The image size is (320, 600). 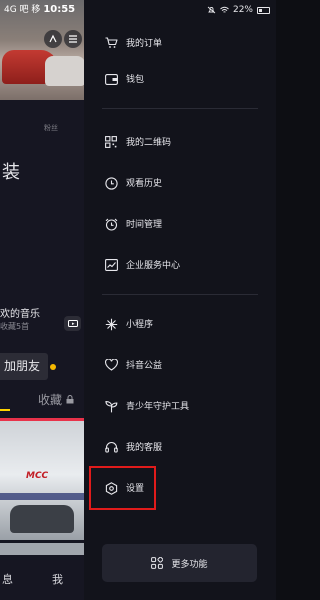 What do you see at coordinates (22, 10) in the screenshot?
I see `signal-text: 4G 吧 移` at bounding box center [22, 10].